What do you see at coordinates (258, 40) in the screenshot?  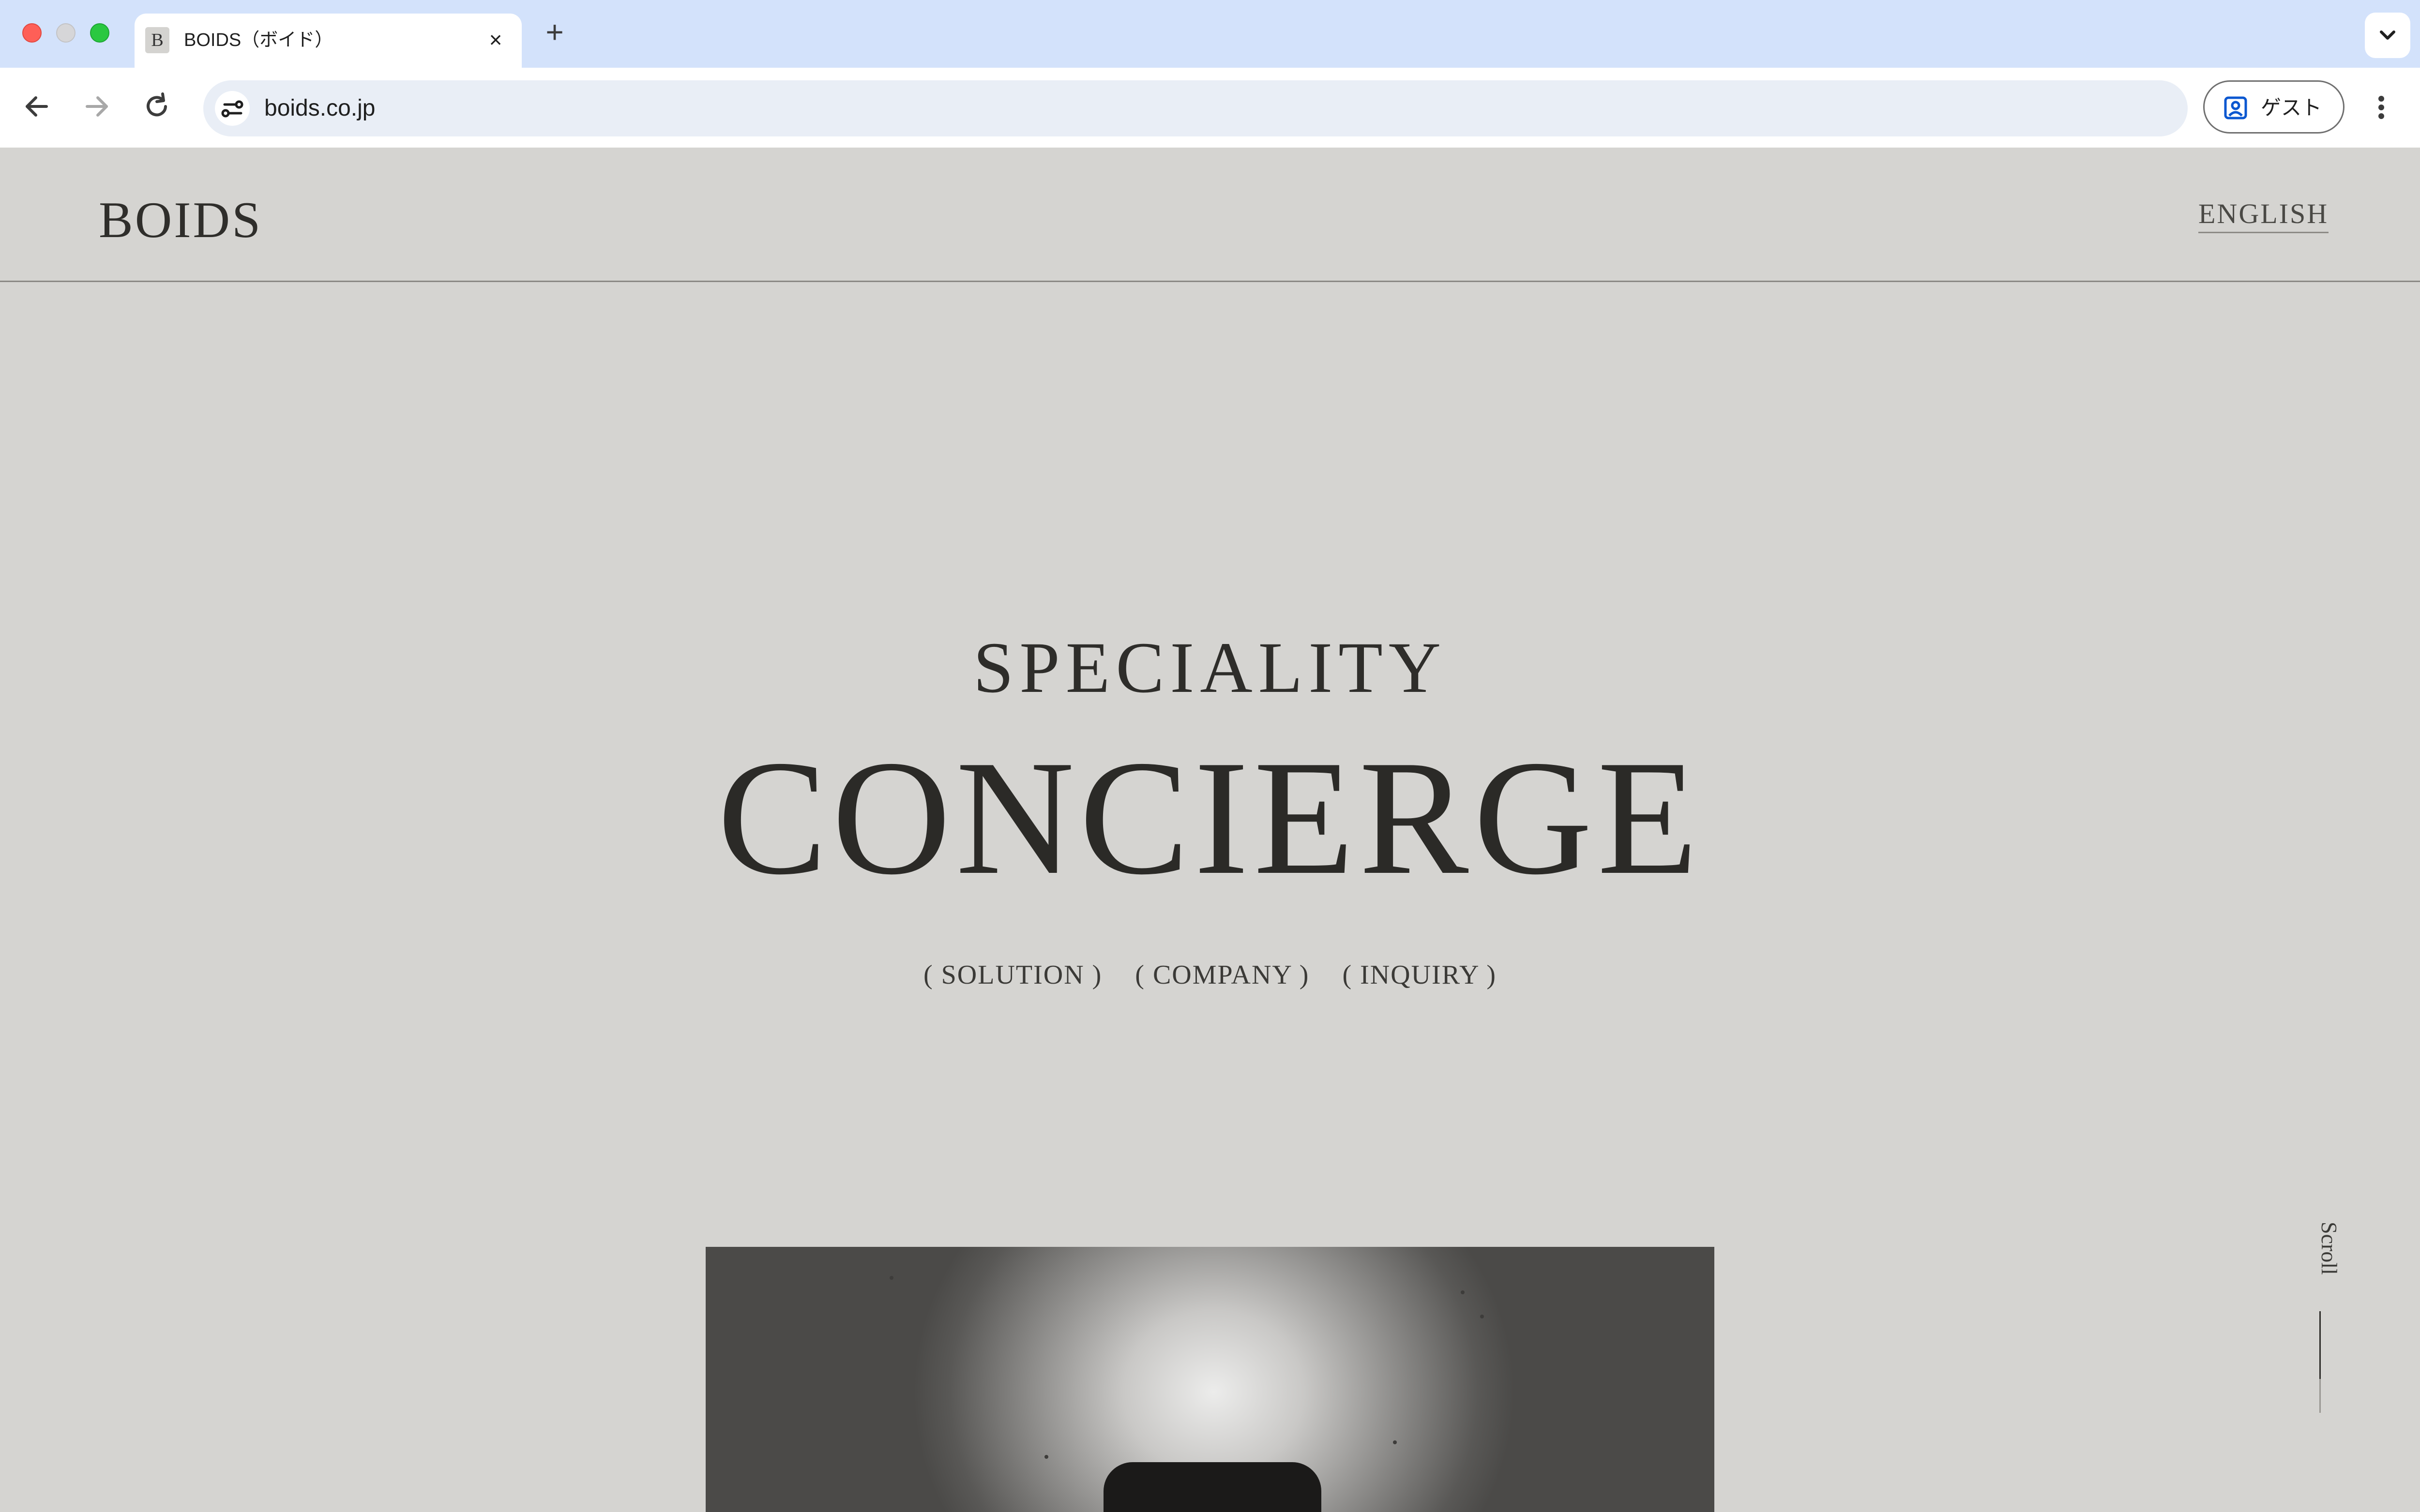 I see `tab-title: BOIDS（ボイド）` at bounding box center [258, 40].